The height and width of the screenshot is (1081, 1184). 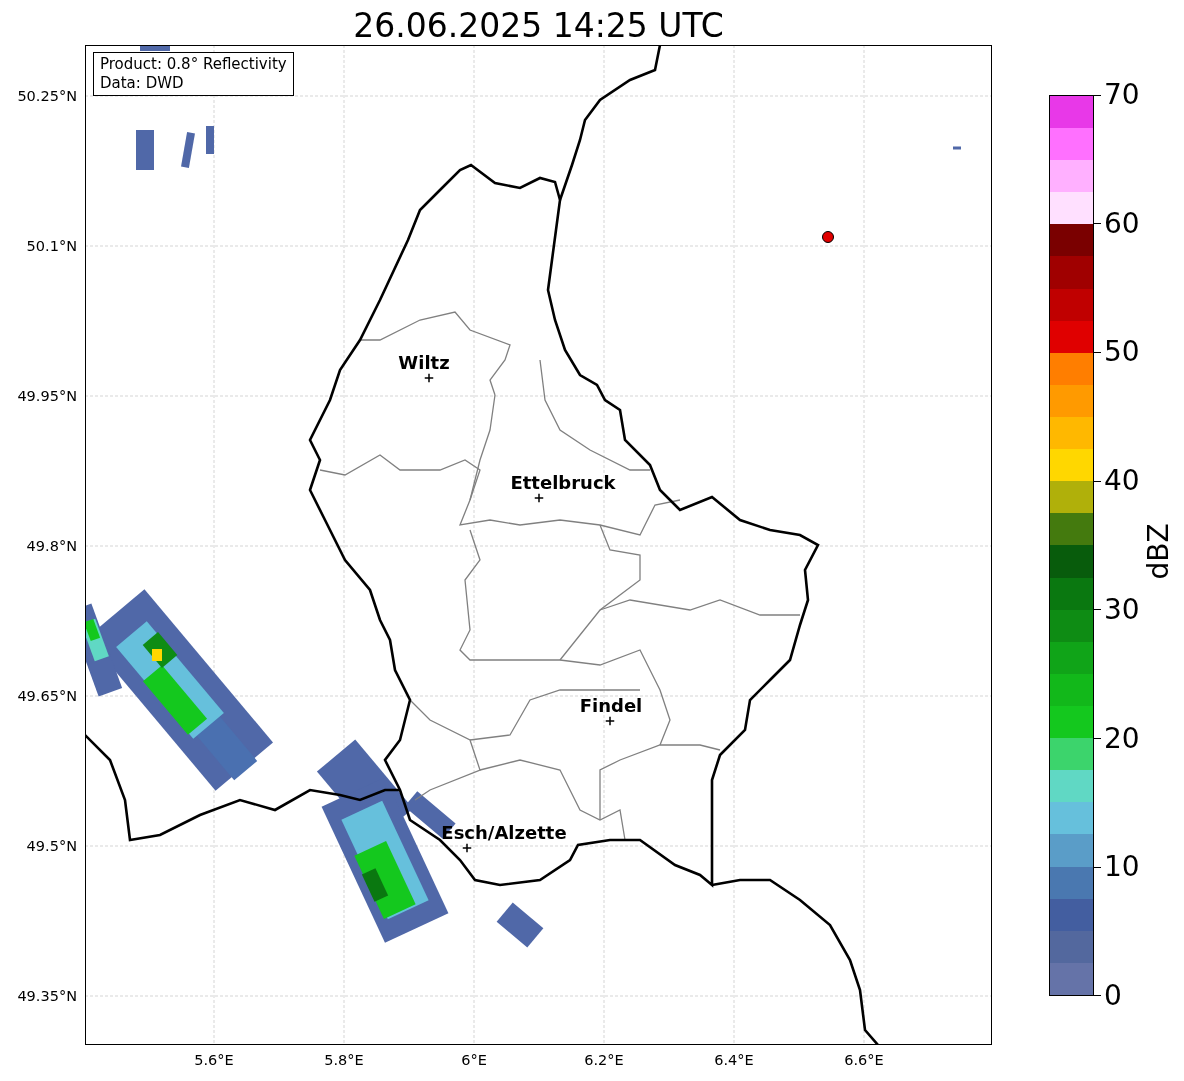 What do you see at coordinates (344, 1060) in the screenshot?
I see `axis-tick-label: 5.8°E` at bounding box center [344, 1060].